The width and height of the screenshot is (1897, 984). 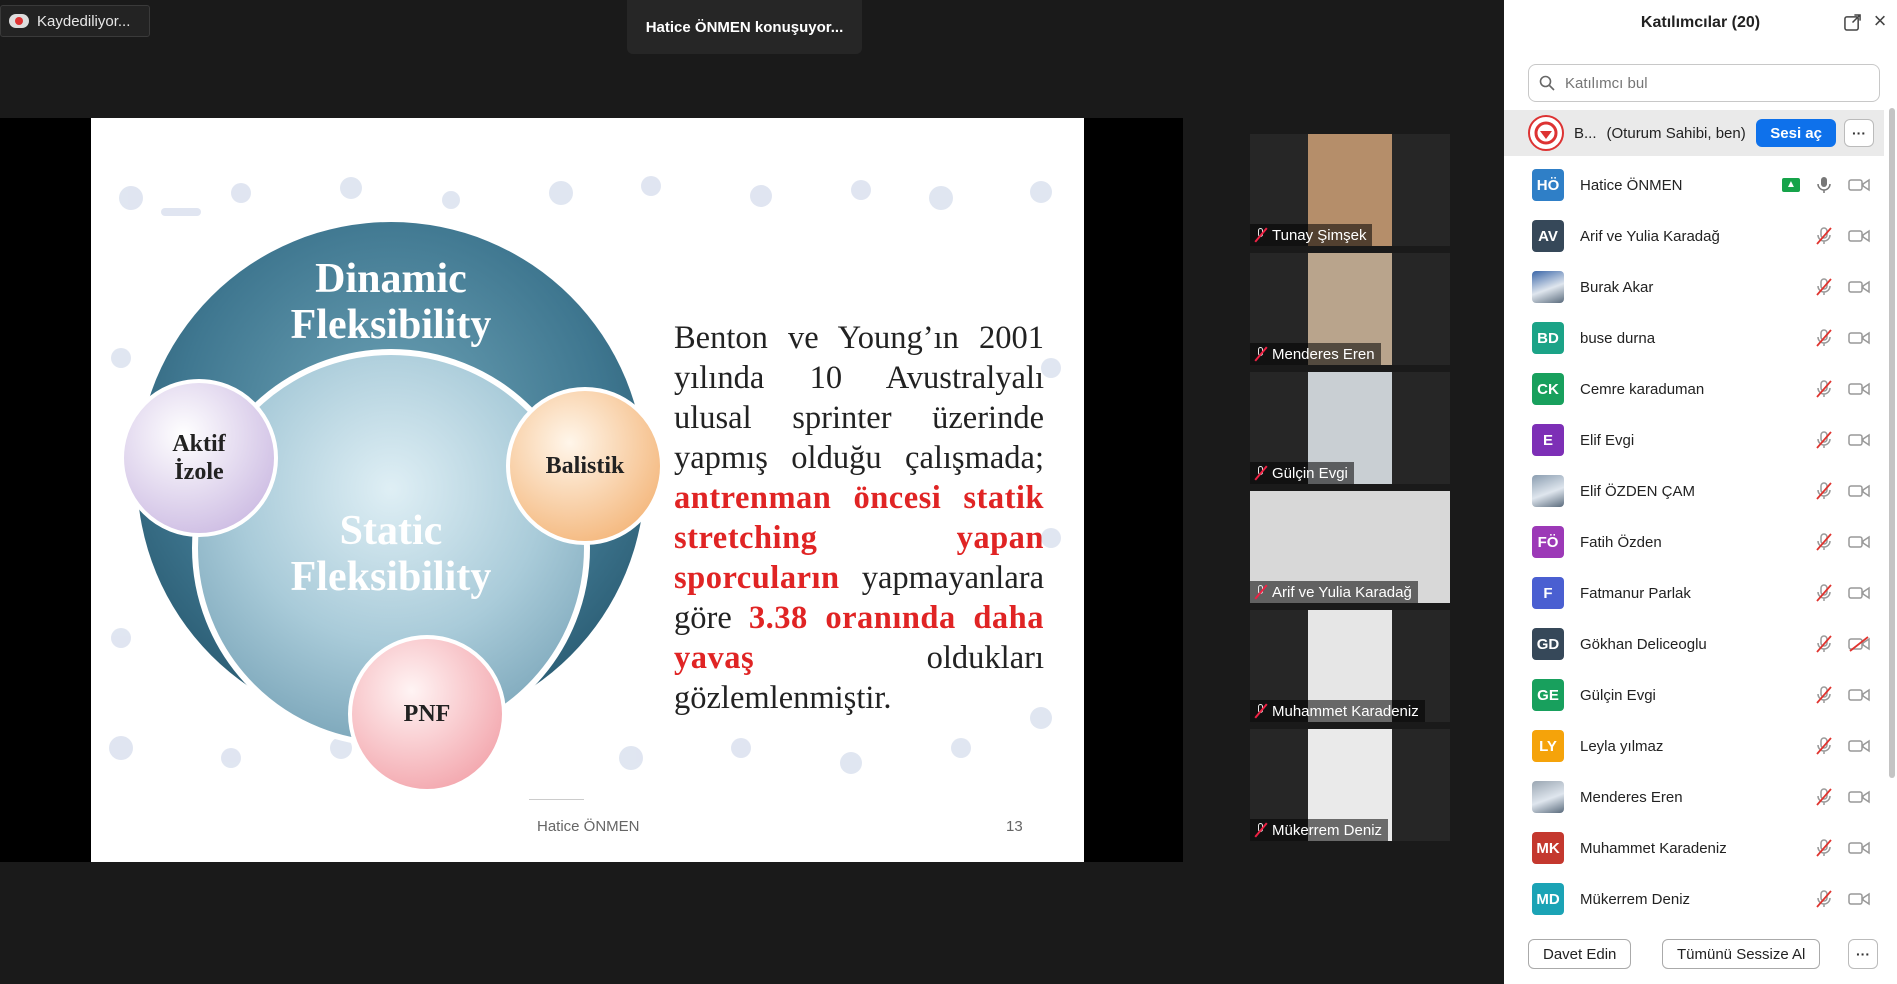 What do you see at coordinates (859, 538) in the screenshot?
I see `highlighted-text: stretching yapan` at bounding box center [859, 538].